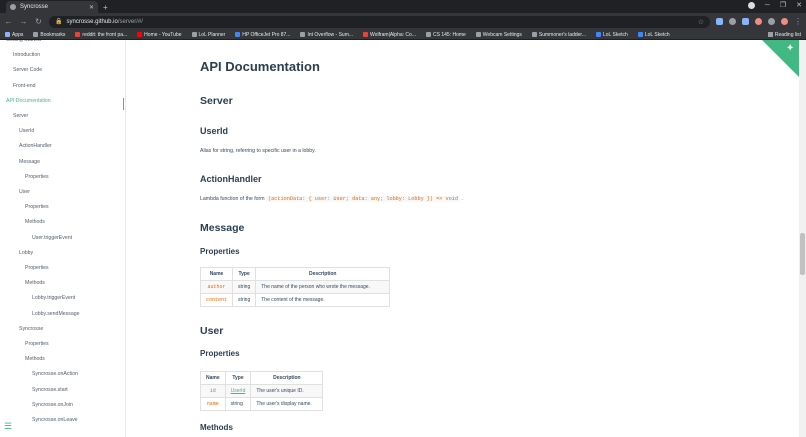  I want to click on sidebar-item: User, so click(24, 192).